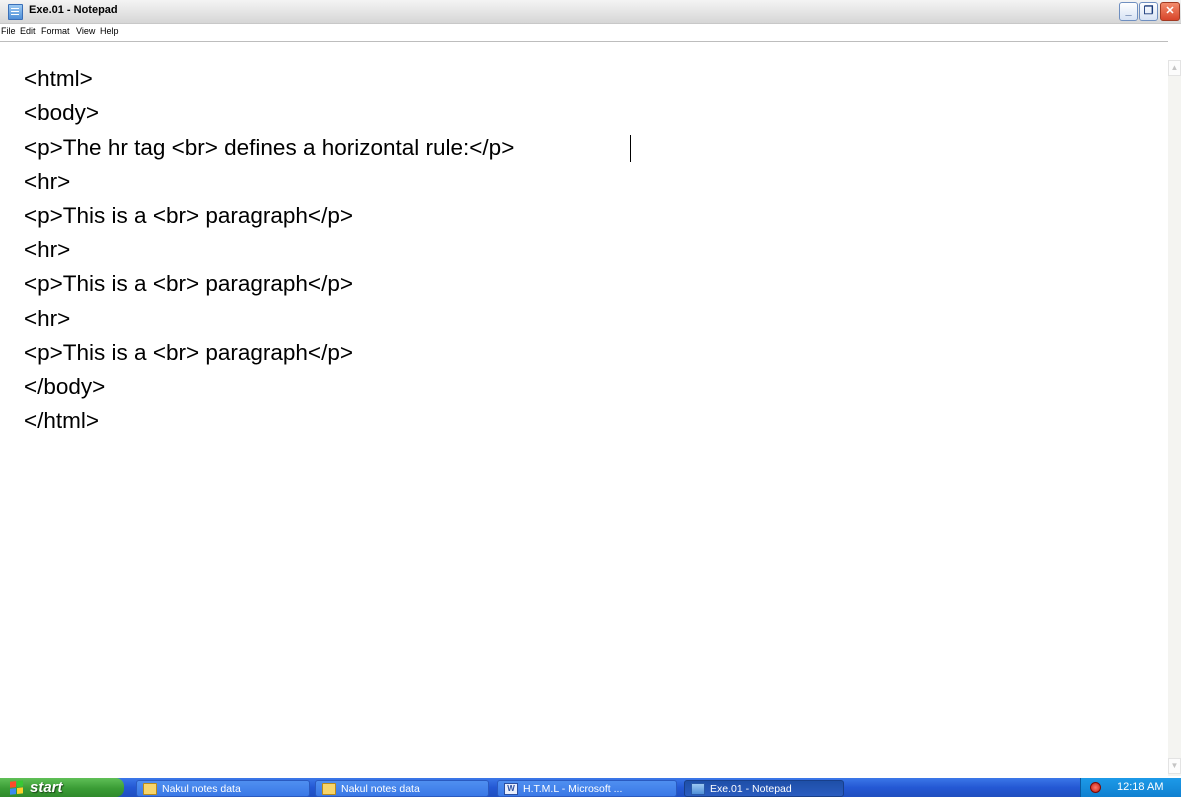 The width and height of the screenshot is (1181, 797). I want to click on taskbar-button-notepad: Exe.01 - Notepad, so click(764, 788).